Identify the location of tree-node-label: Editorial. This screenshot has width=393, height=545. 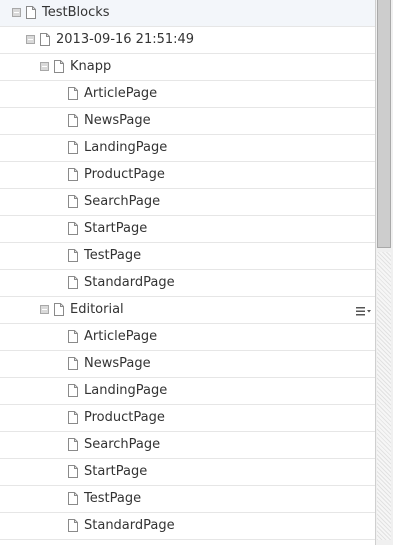
(97, 310).